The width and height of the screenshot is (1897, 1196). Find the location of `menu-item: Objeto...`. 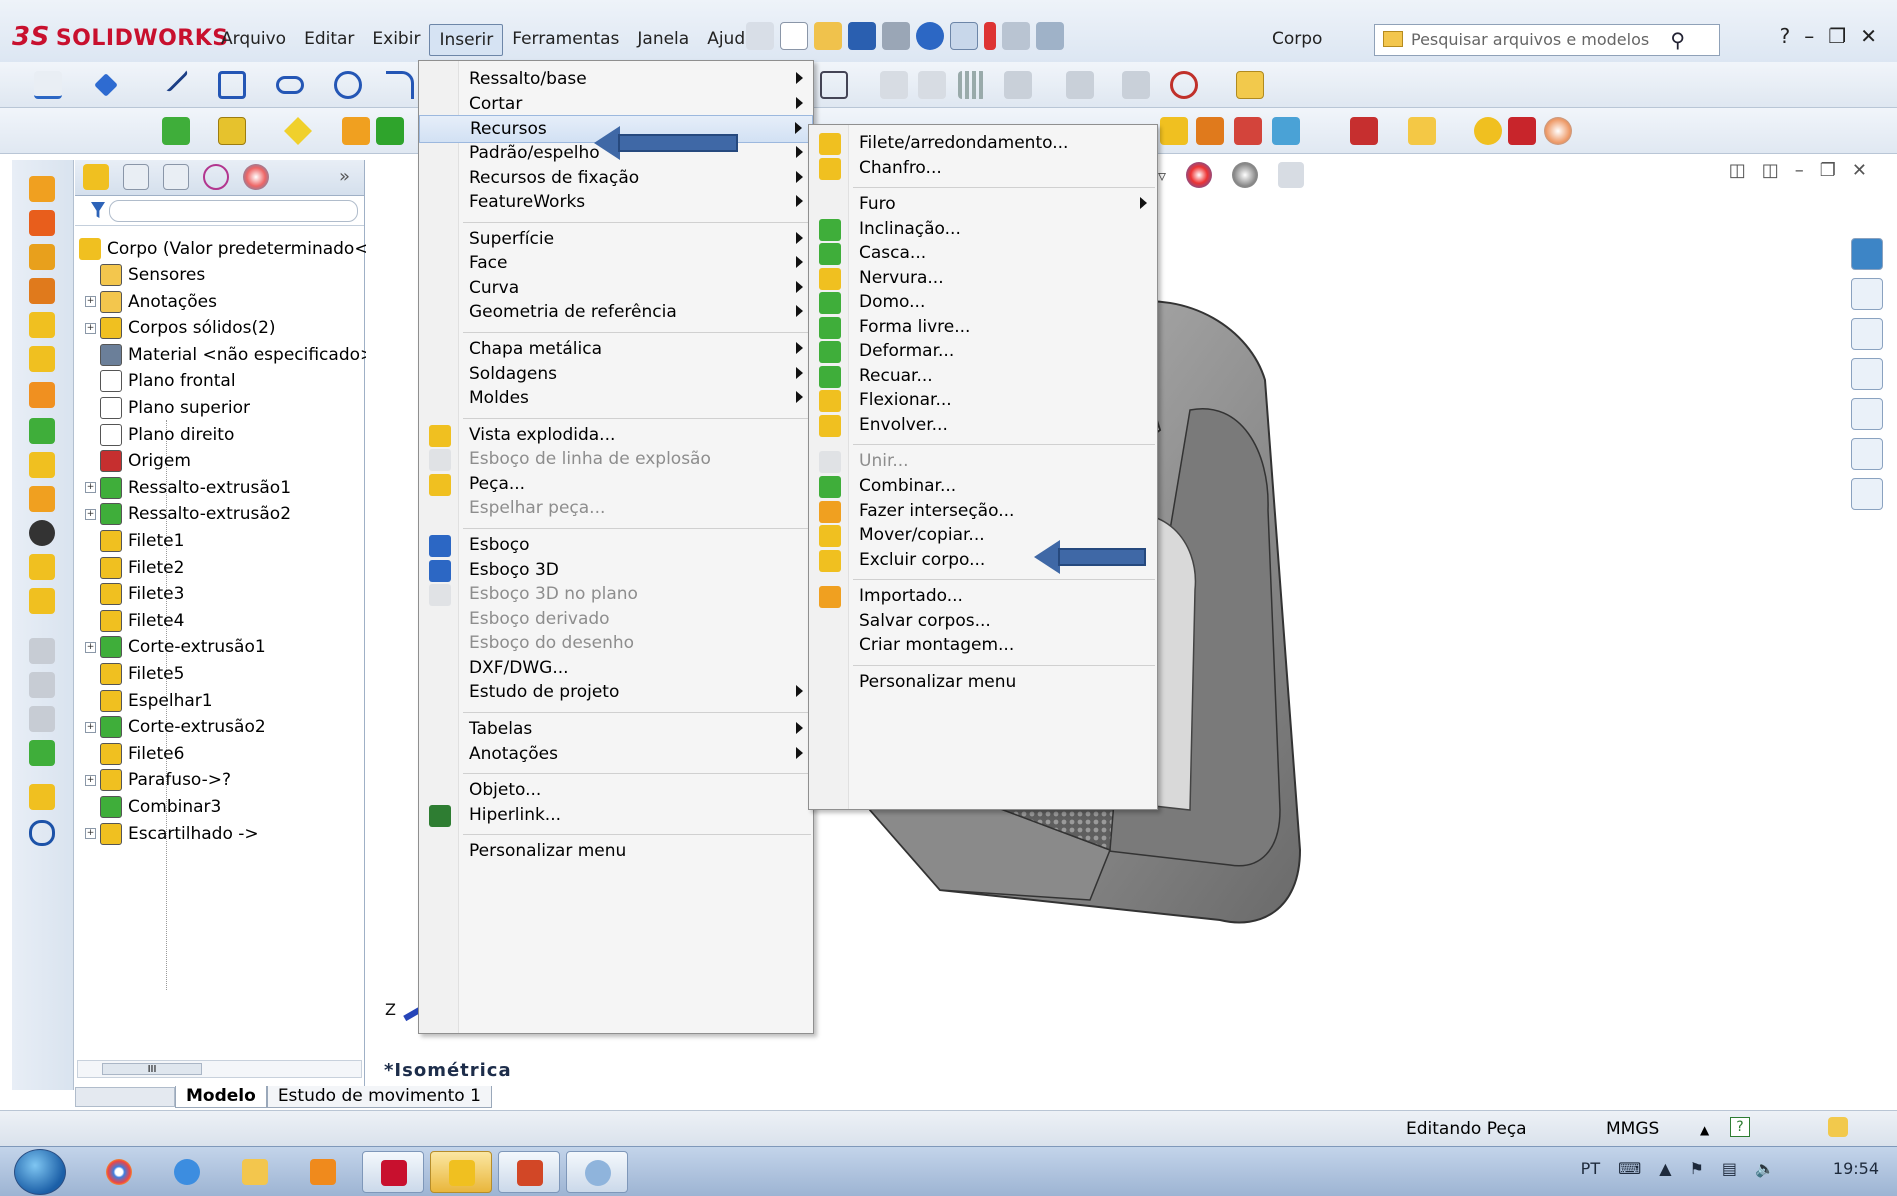

menu-item: Objeto... is located at coordinates (616, 791).